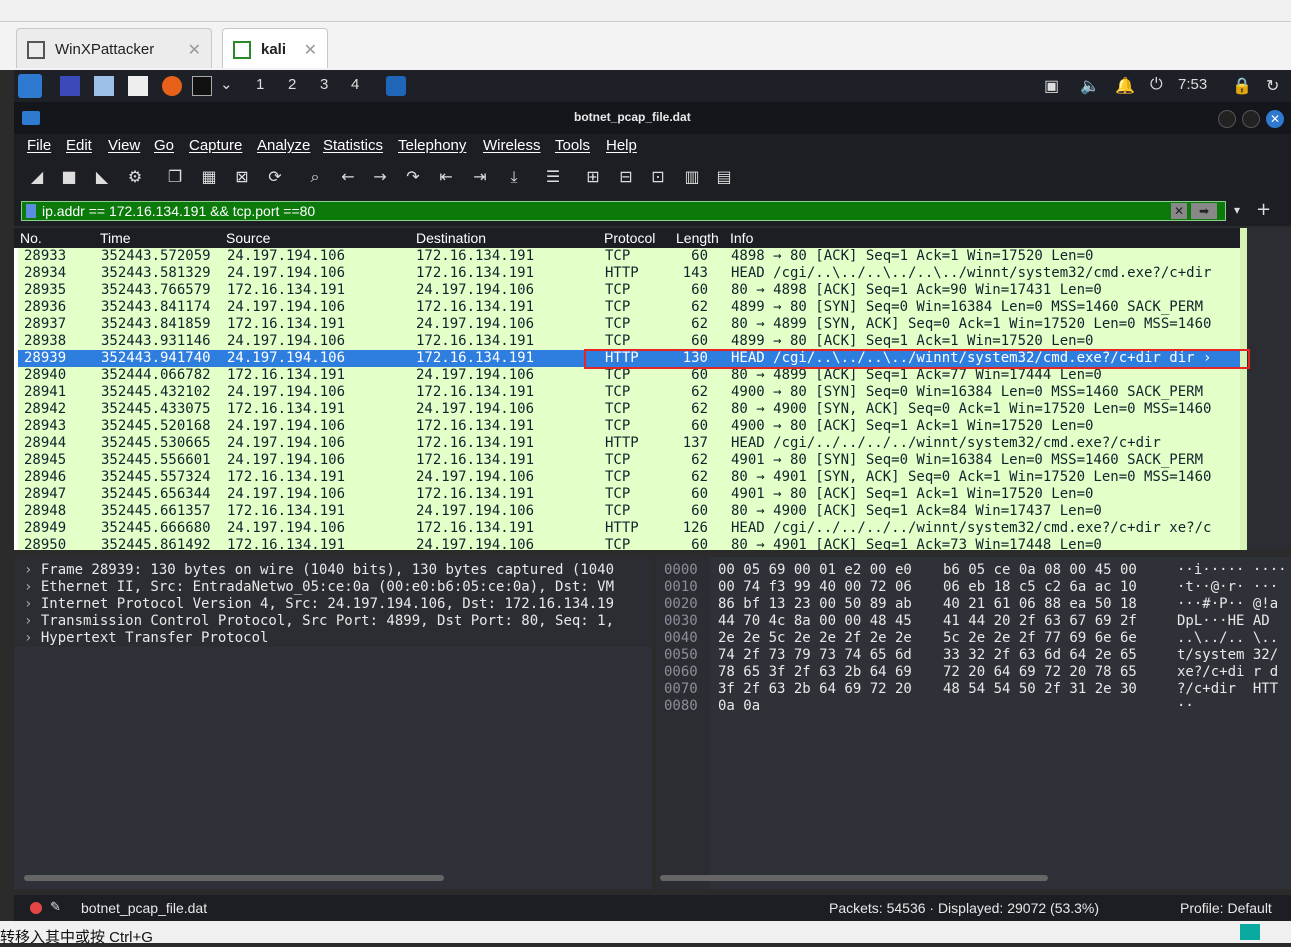  What do you see at coordinates (164, 145) in the screenshot?
I see `menu-go: Go` at bounding box center [164, 145].